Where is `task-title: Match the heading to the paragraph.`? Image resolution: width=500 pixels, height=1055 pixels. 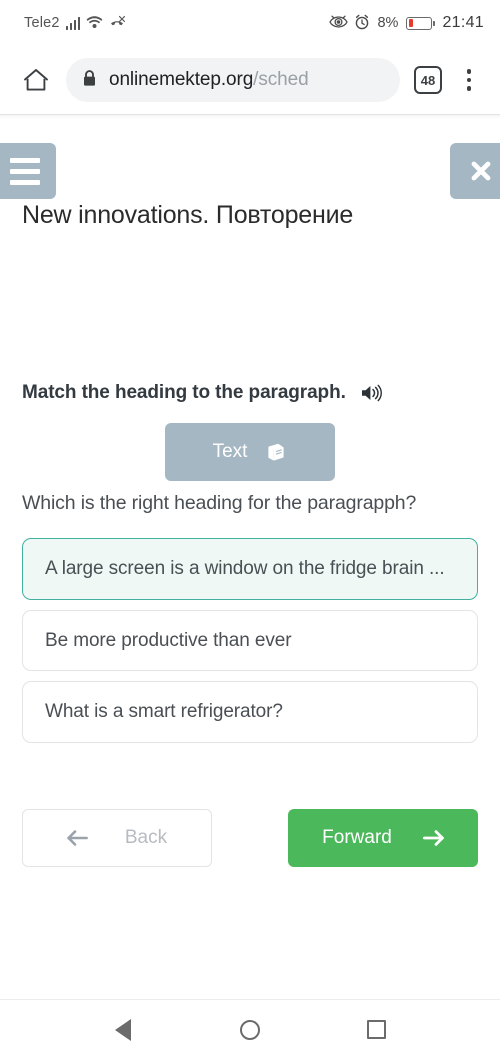
task-title: Match the heading to the paragraph. is located at coordinates (184, 392).